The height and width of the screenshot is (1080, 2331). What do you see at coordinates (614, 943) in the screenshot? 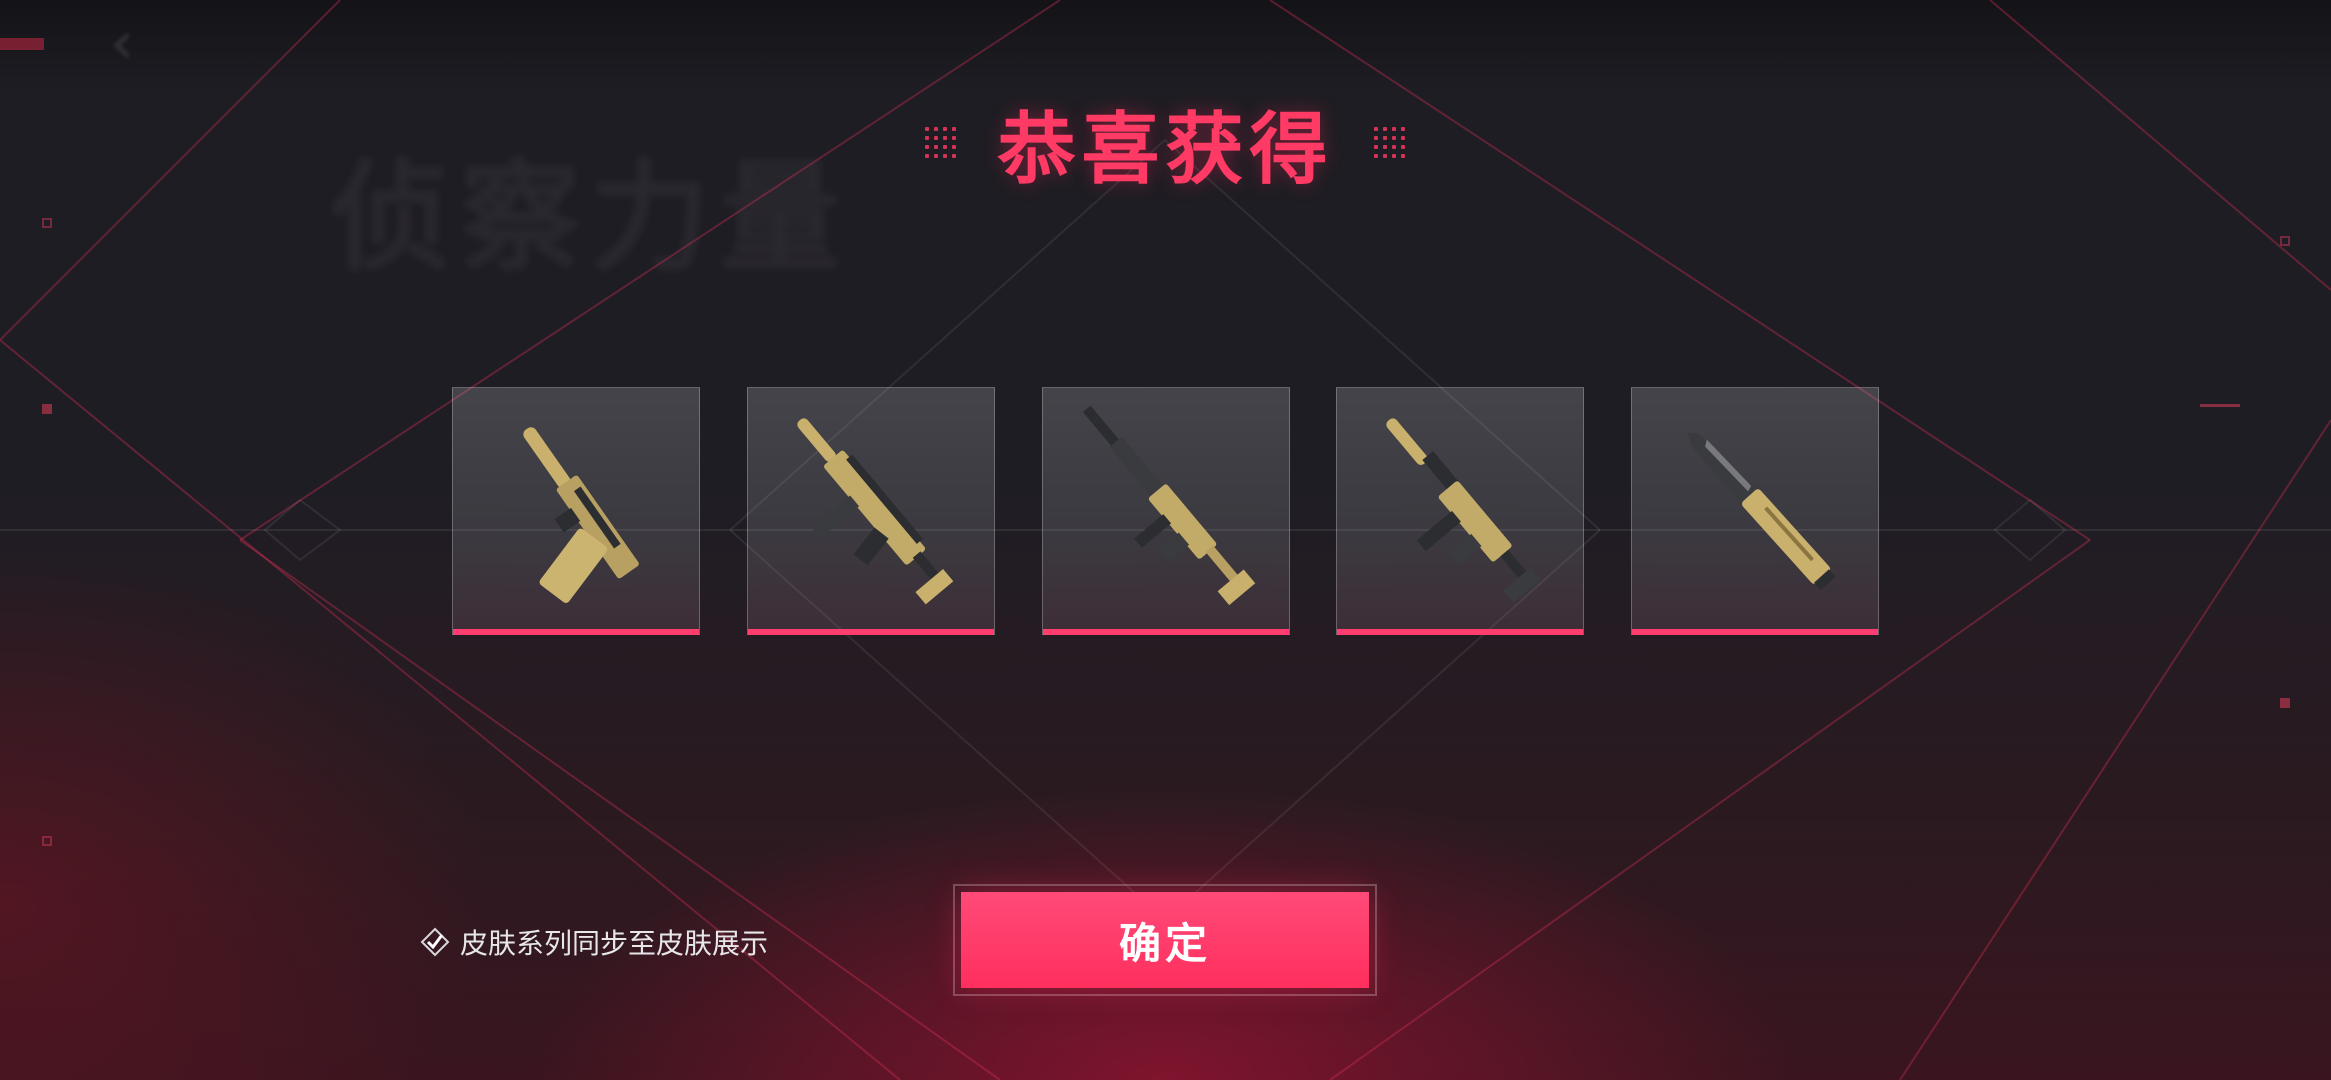
I see `skin-sync-label: 皮肤系列同步至皮肤展示` at bounding box center [614, 943].